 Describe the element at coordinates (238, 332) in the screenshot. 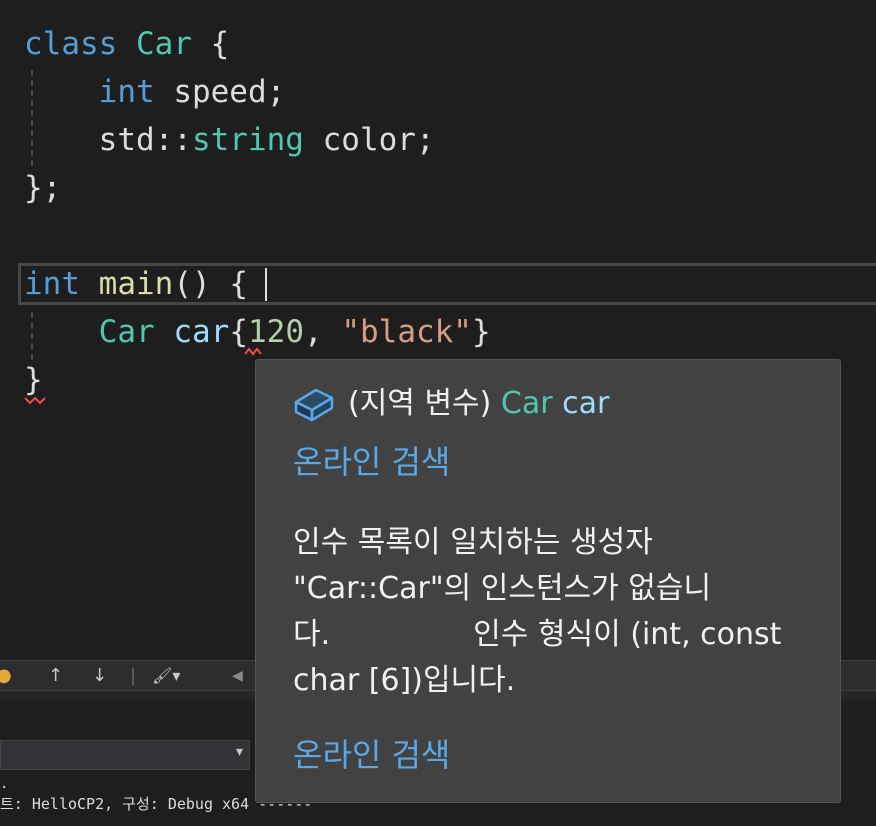

I see `brace-open: {` at that location.